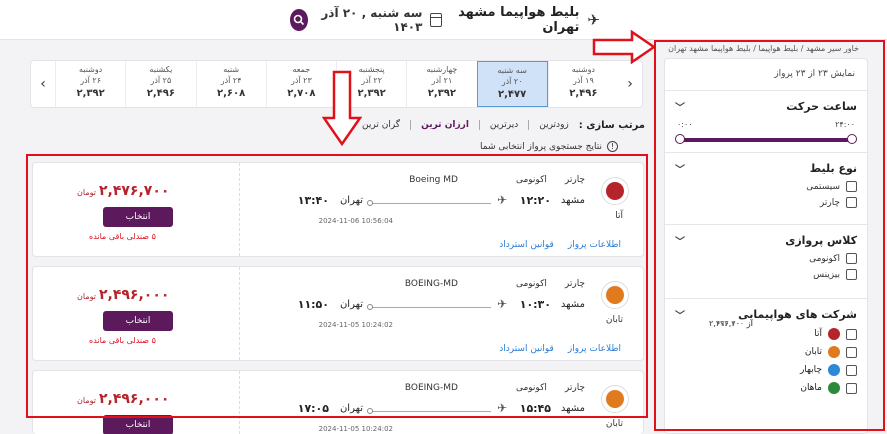  Describe the element at coordinates (230, 84) in the screenshot. I see `date-option: شنبه ۲۴ آذر ۲,۶۰۸` at that location.